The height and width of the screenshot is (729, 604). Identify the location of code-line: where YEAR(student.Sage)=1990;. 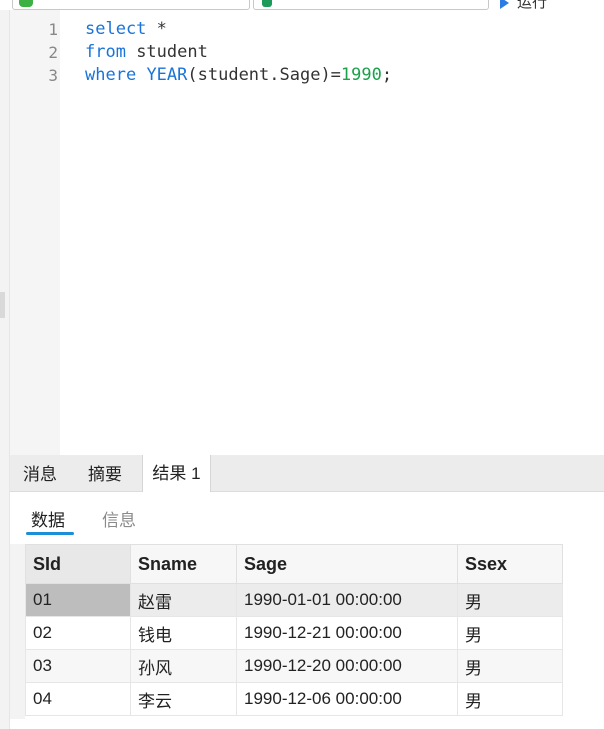
(238, 75).